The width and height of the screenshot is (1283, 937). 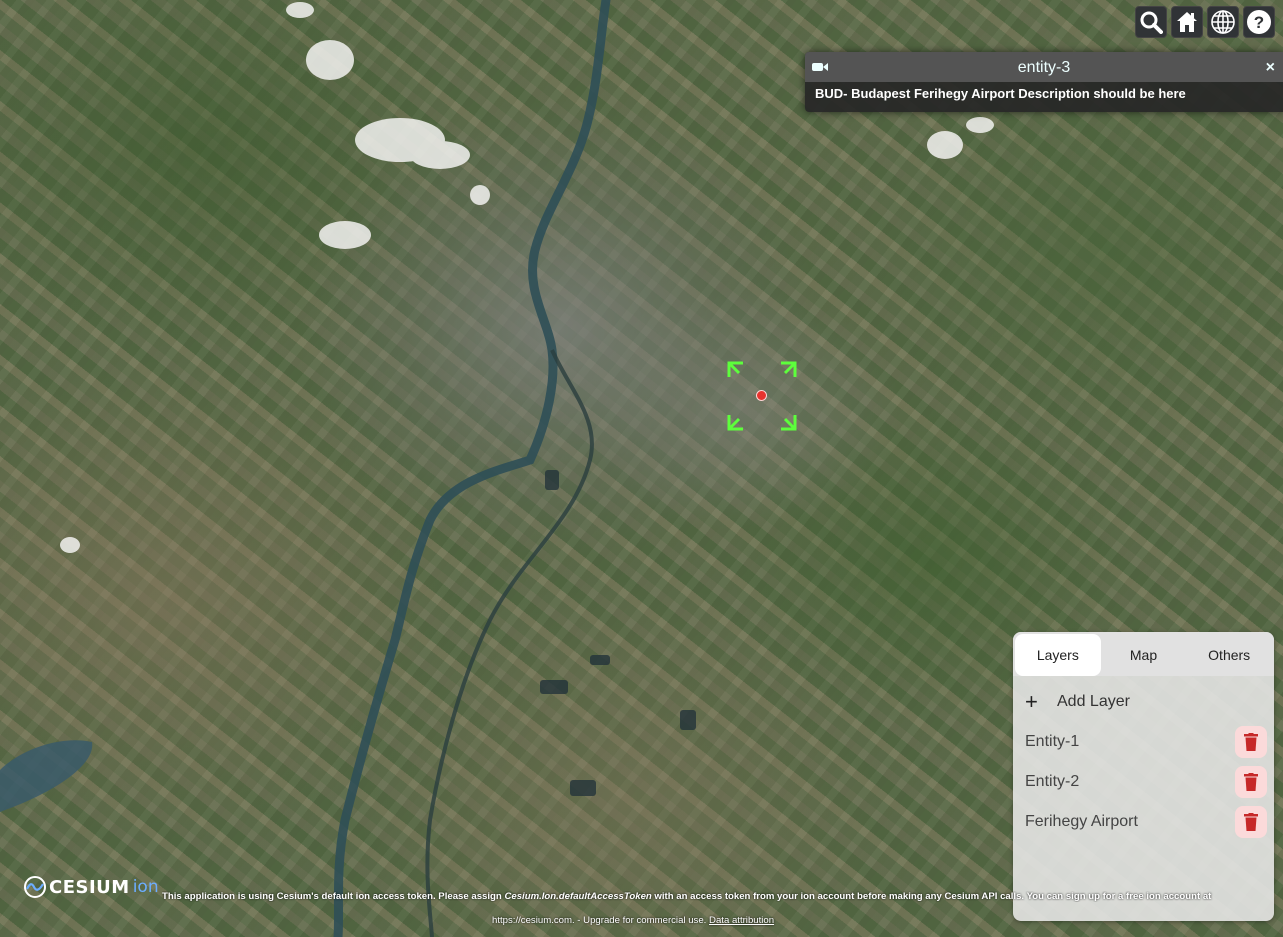 What do you see at coordinates (1031, 701) in the screenshot?
I see `plus-icon: +` at bounding box center [1031, 701].